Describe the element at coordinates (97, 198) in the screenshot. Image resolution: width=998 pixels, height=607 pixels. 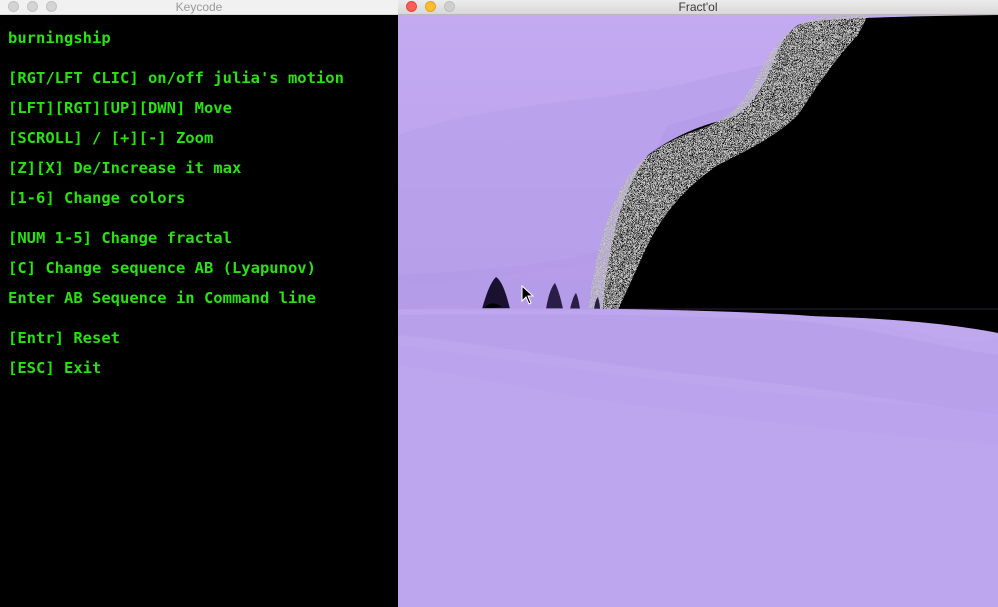
I see `help-line-colors: [1-6] Change colors` at that location.